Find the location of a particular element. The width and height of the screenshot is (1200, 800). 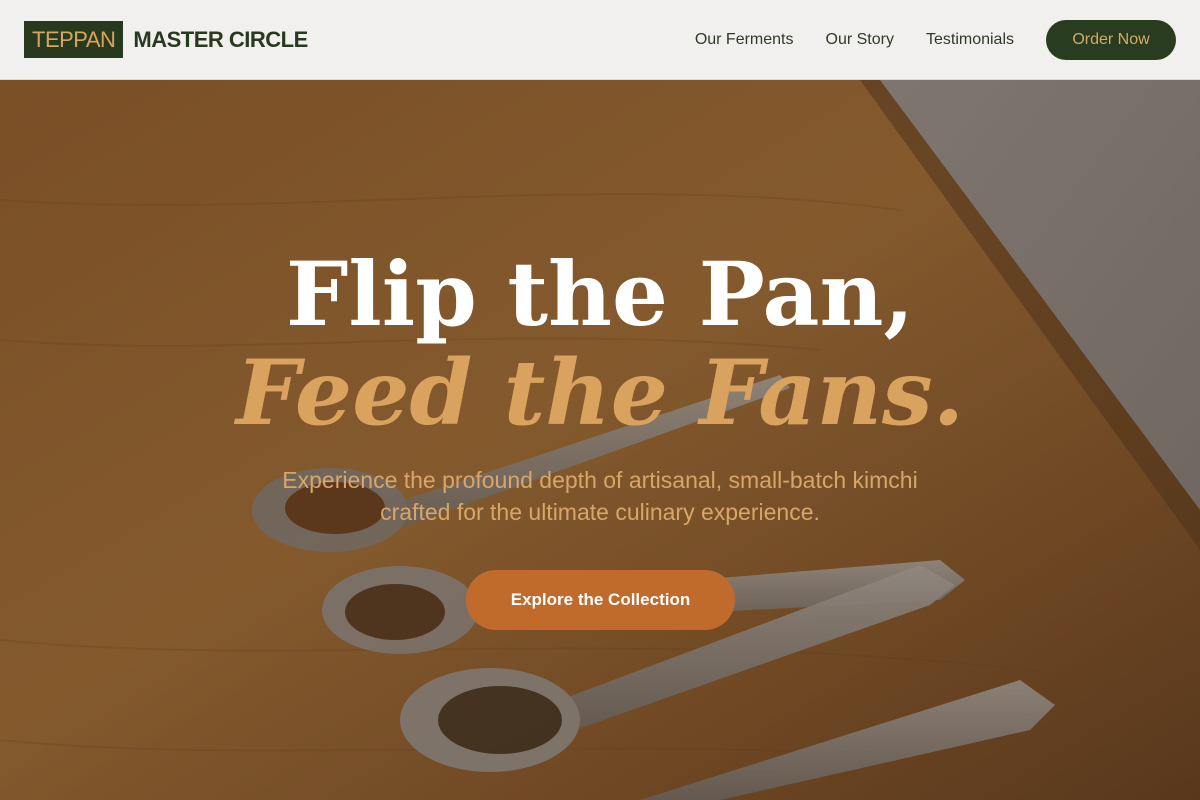

nav-testimonials: Testimonials is located at coordinates (970, 40).